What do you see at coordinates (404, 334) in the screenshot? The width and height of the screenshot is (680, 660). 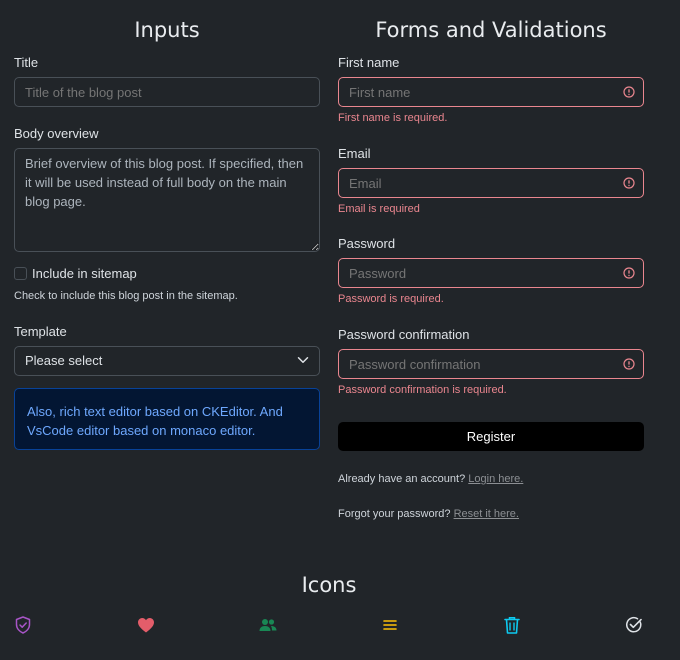 I see `password-confirmation-label: Password confirmation` at bounding box center [404, 334].